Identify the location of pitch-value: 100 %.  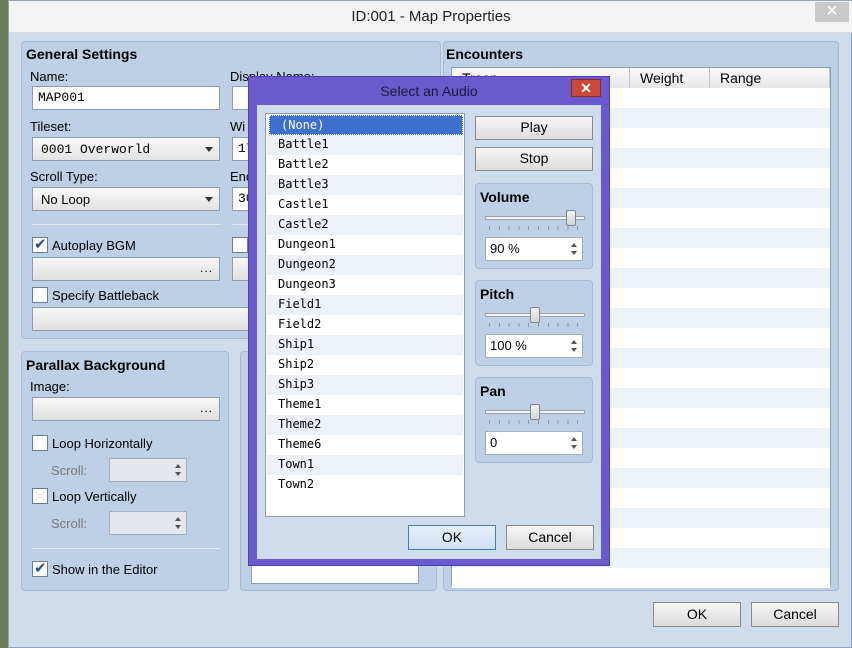
(508, 345).